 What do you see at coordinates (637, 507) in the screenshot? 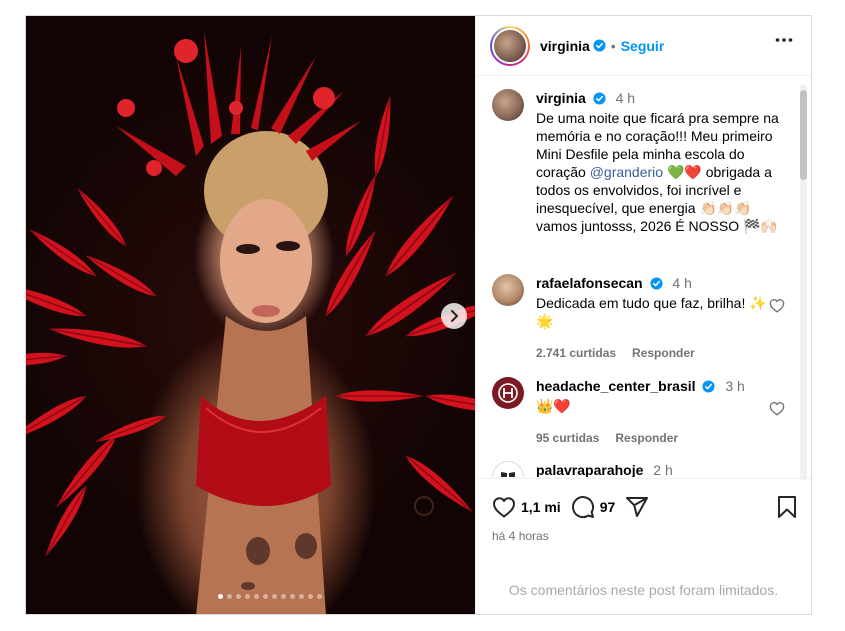
I see `share-icon` at bounding box center [637, 507].